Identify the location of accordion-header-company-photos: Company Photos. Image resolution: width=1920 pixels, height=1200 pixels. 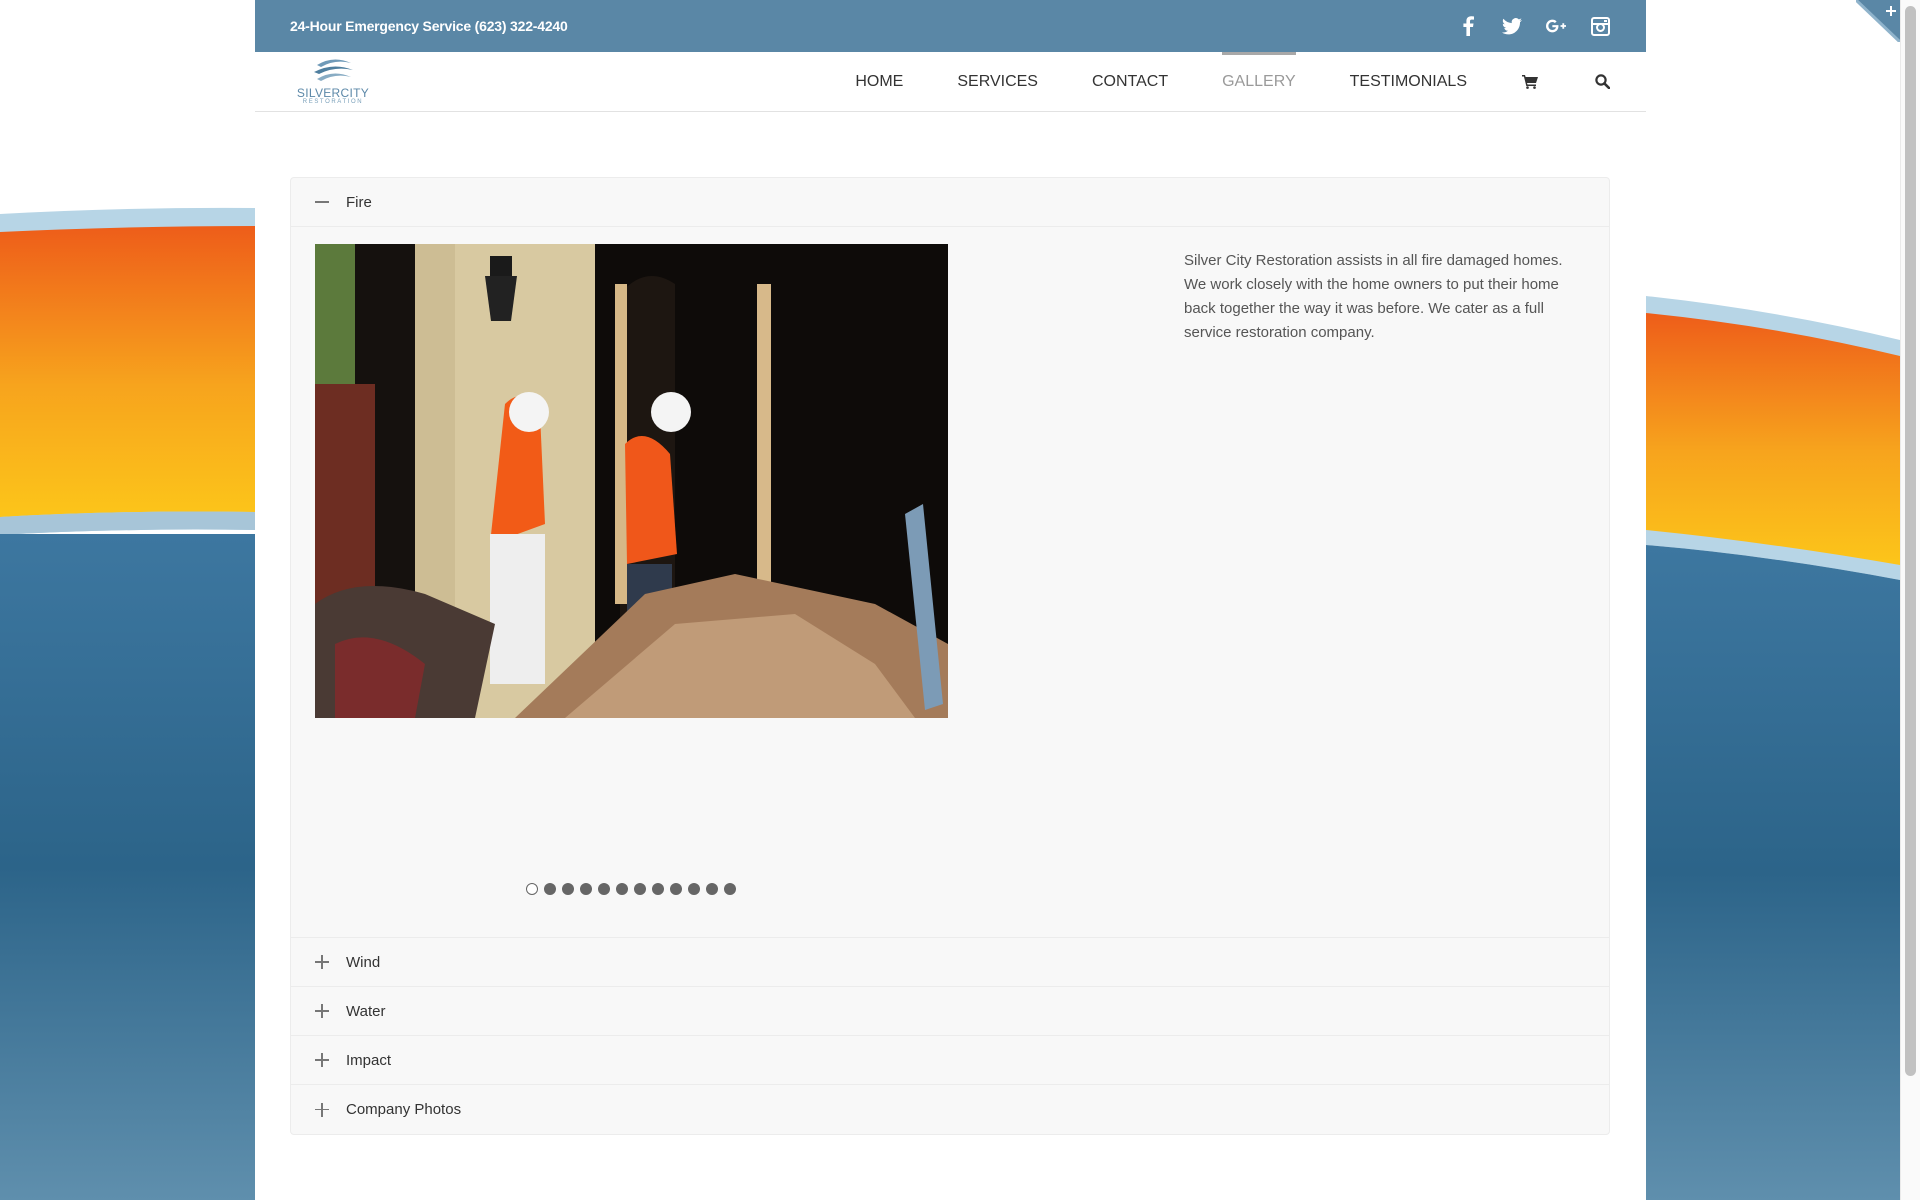
(950, 1109).